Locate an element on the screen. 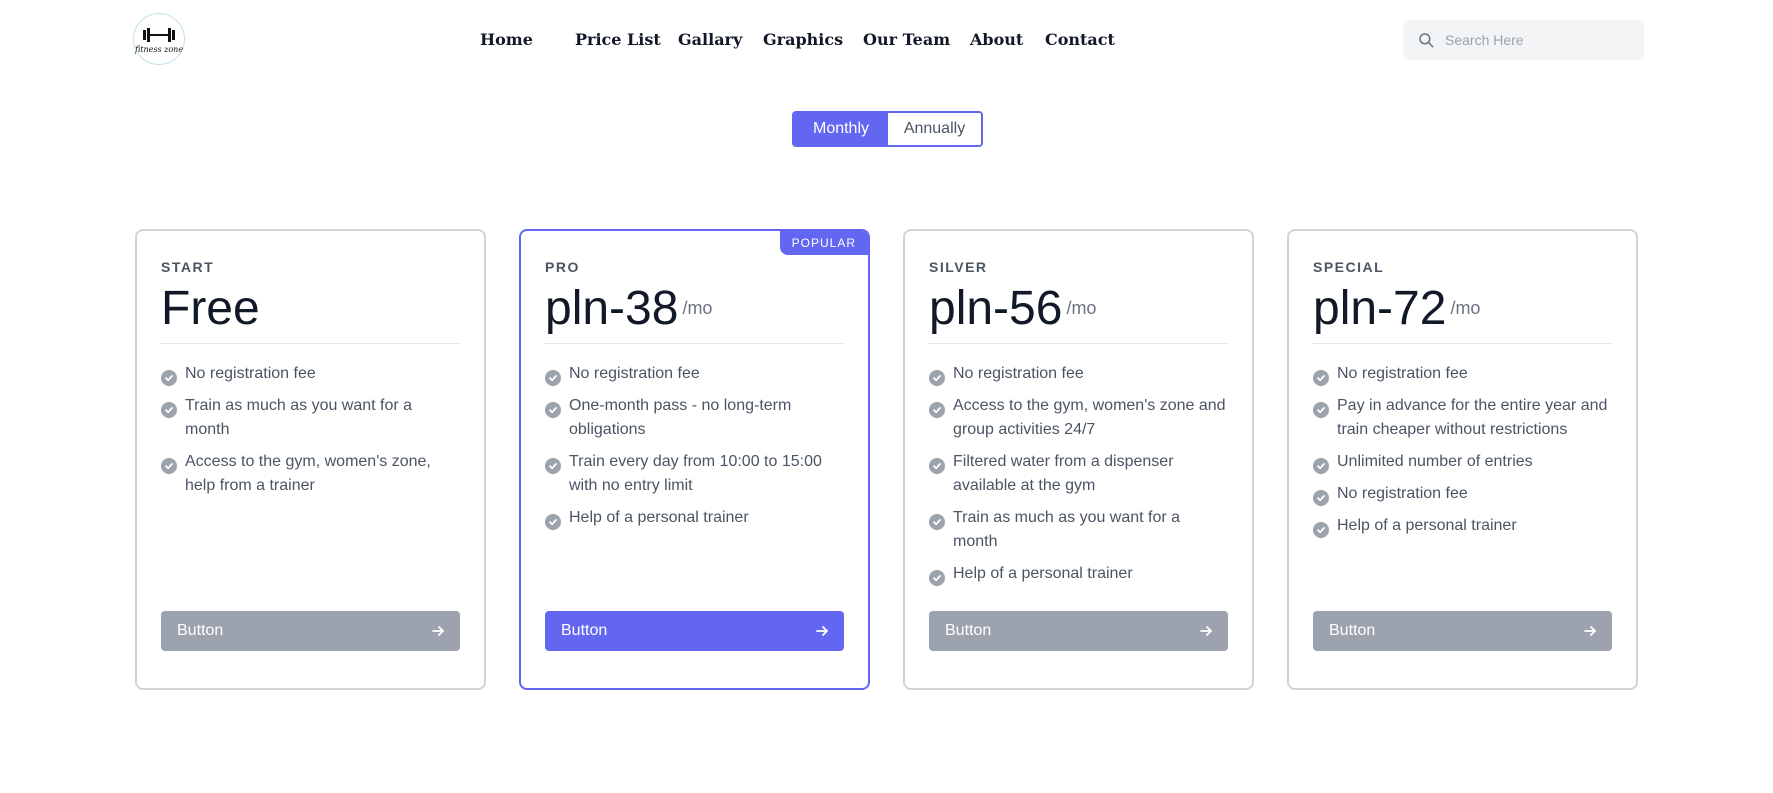 This screenshot has width=1773, height=793. silver-plan-button: Button is located at coordinates (1078, 631).